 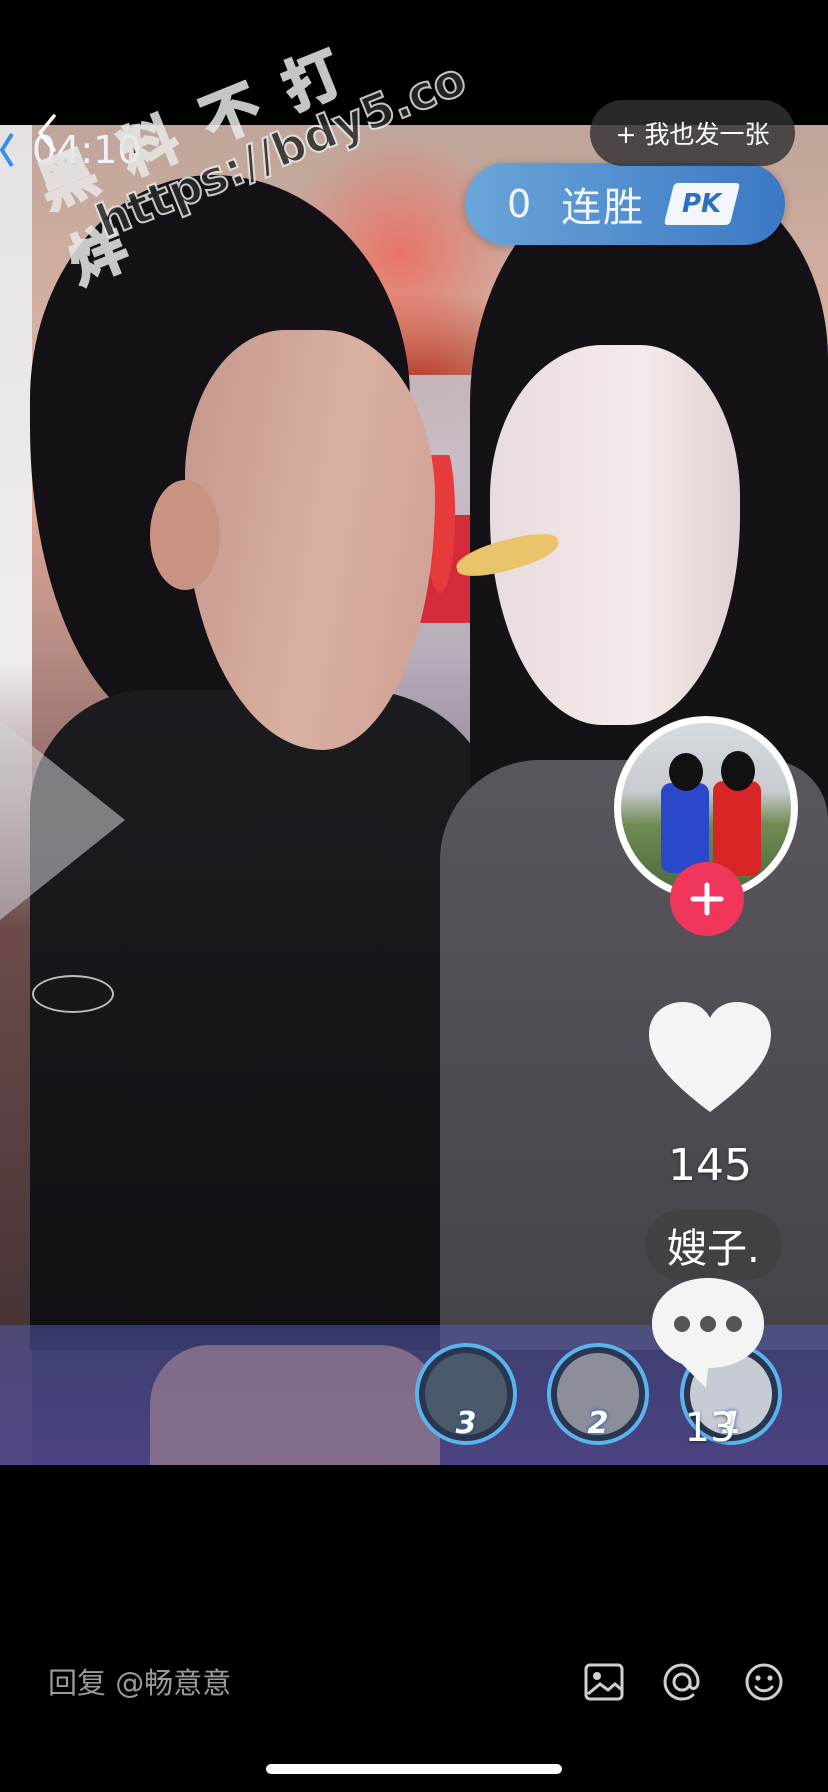 What do you see at coordinates (713, 1245) in the screenshot?
I see `nickname-tag: 嫂子.` at bounding box center [713, 1245].